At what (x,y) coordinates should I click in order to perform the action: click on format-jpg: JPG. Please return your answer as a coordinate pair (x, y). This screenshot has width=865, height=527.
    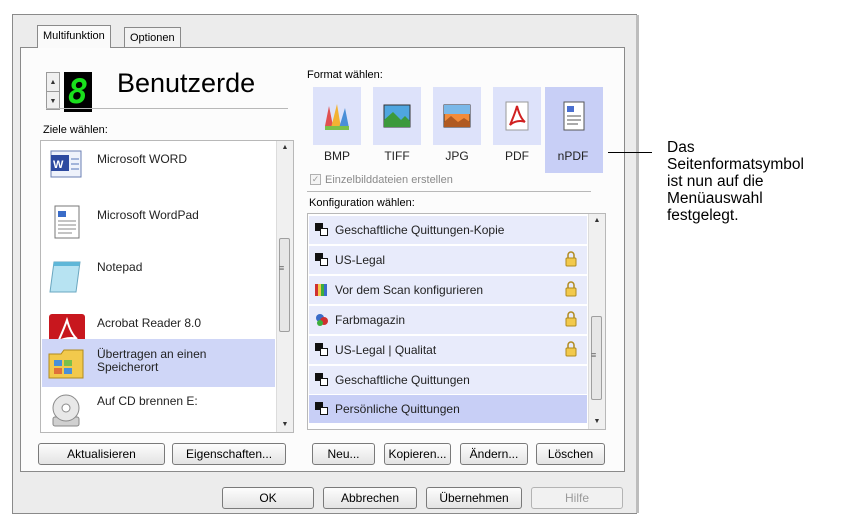
    Looking at the image, I should click on (457, 130).